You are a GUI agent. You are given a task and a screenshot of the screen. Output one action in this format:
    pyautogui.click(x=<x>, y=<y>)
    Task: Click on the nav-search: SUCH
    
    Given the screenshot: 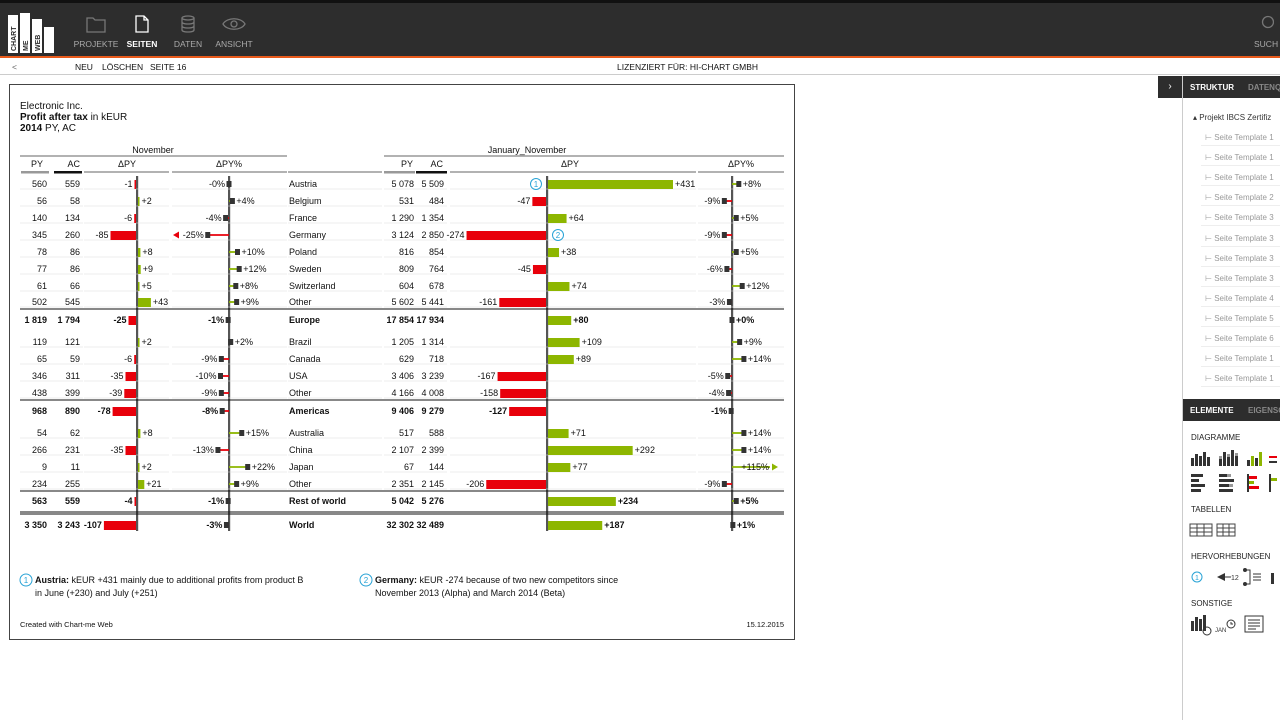 What is the action you would take?
    pyautogui.click(x=1266, y=32)
    